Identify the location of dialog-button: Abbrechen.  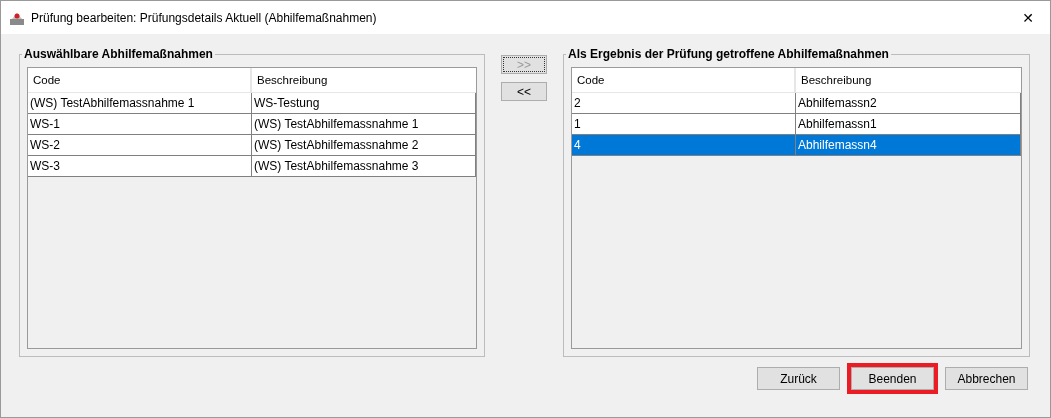
(986, 378).